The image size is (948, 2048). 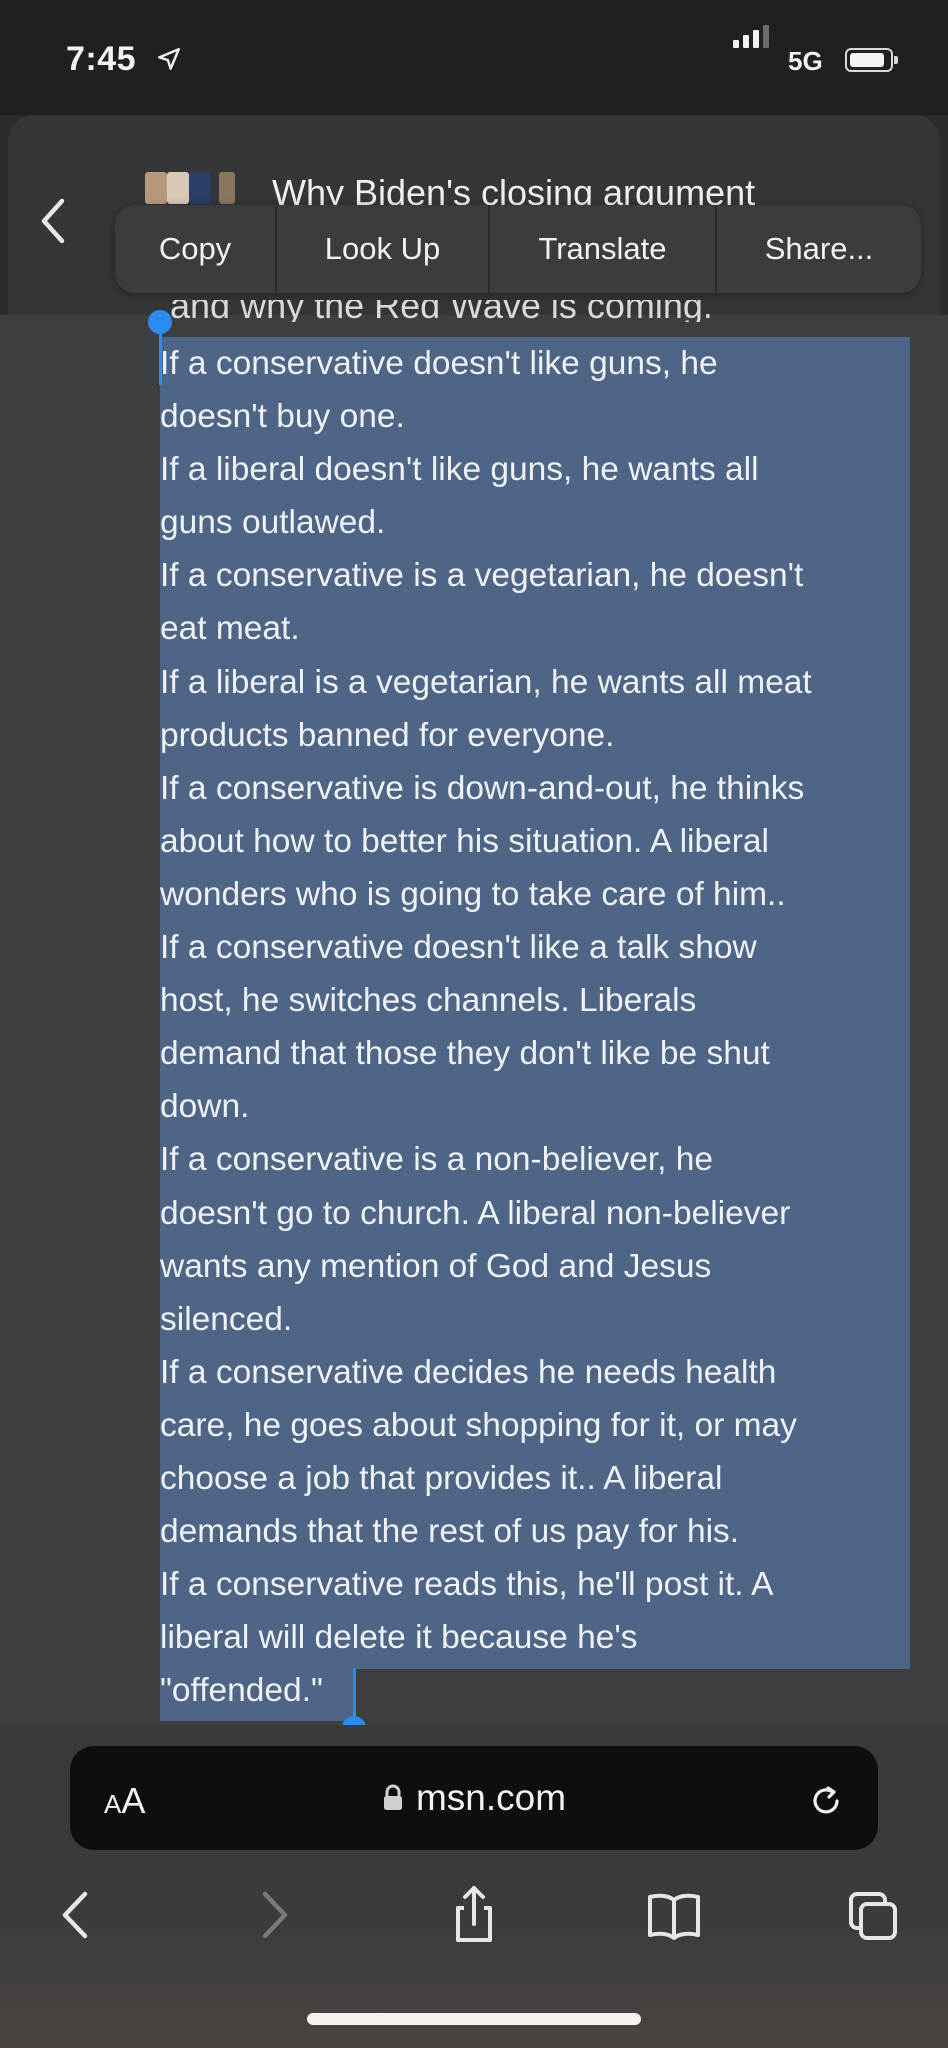 What do you see at coordinates (441, 311) in the screenshot?
I see `cut-off-text-line: and why the Red Wave is coming.` at bounding box center [441, 311].